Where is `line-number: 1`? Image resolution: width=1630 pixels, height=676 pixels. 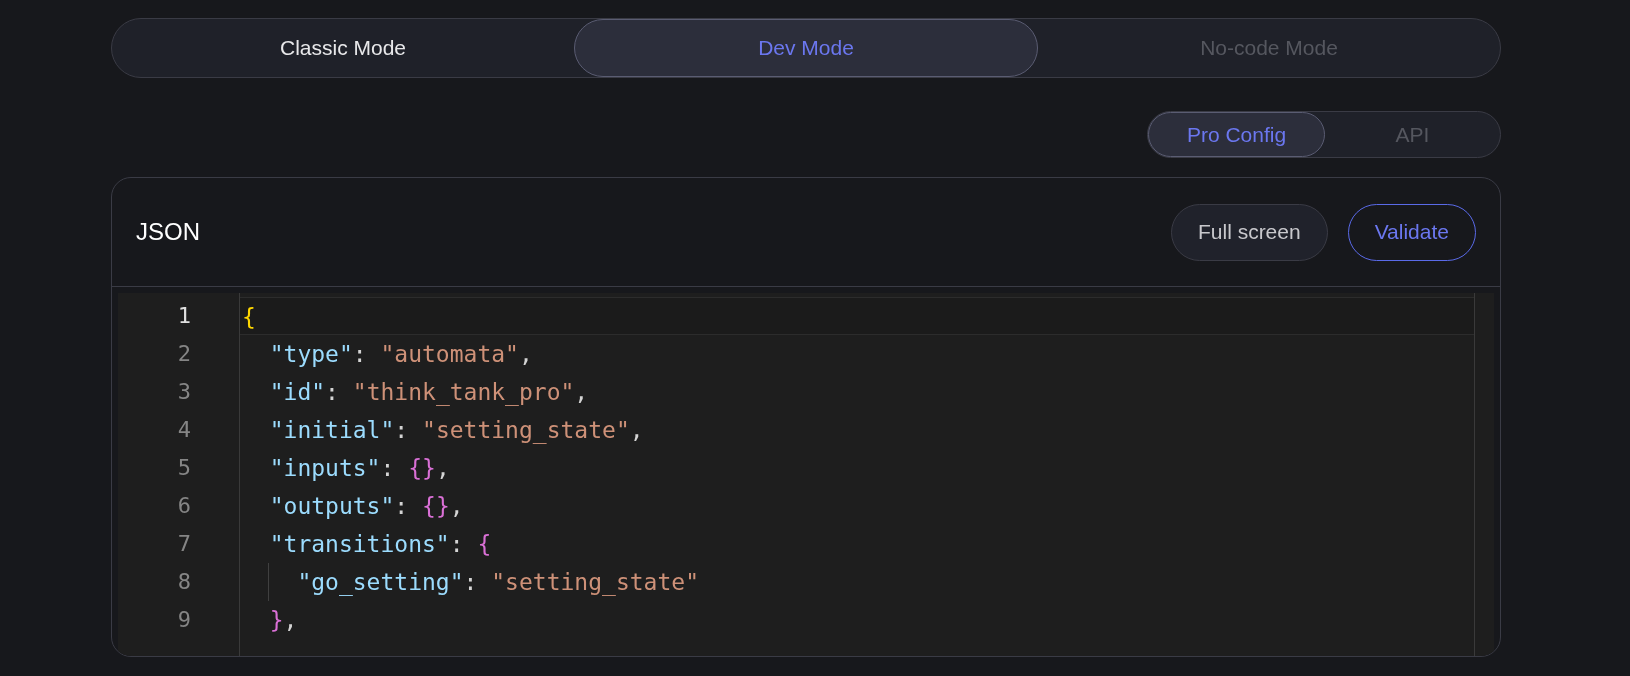 line-number: 1 is located at coordinates (184, 316).